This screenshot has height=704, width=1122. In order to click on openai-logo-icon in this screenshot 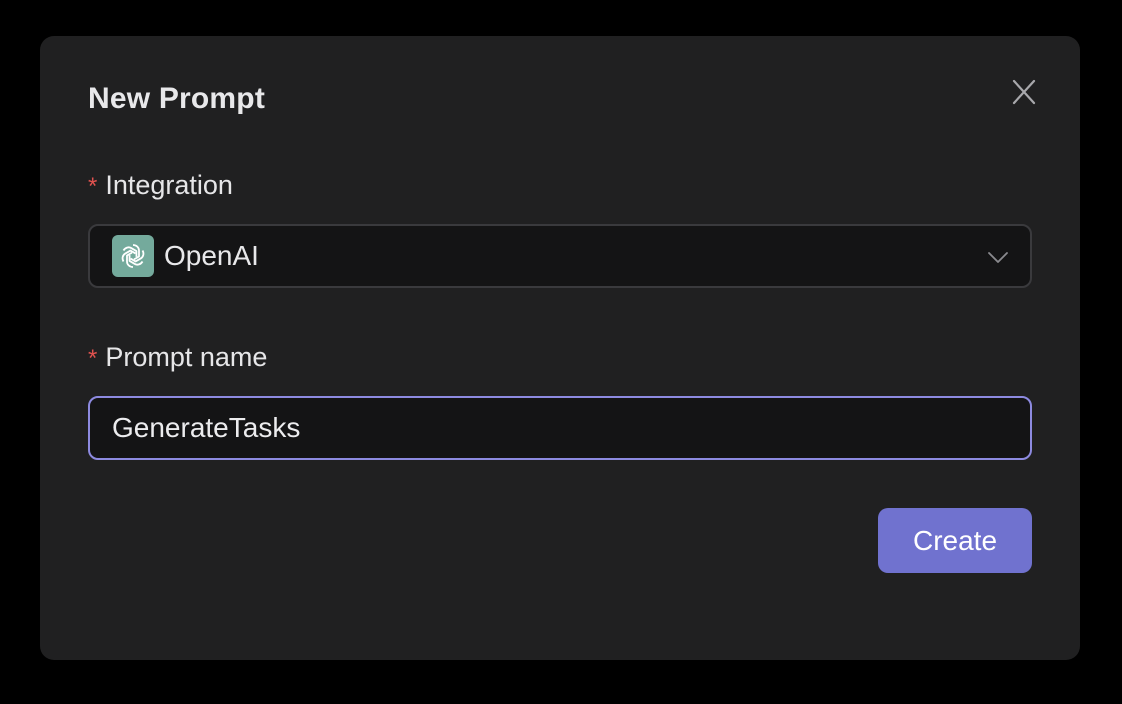, I will do `click(133, 256)`.